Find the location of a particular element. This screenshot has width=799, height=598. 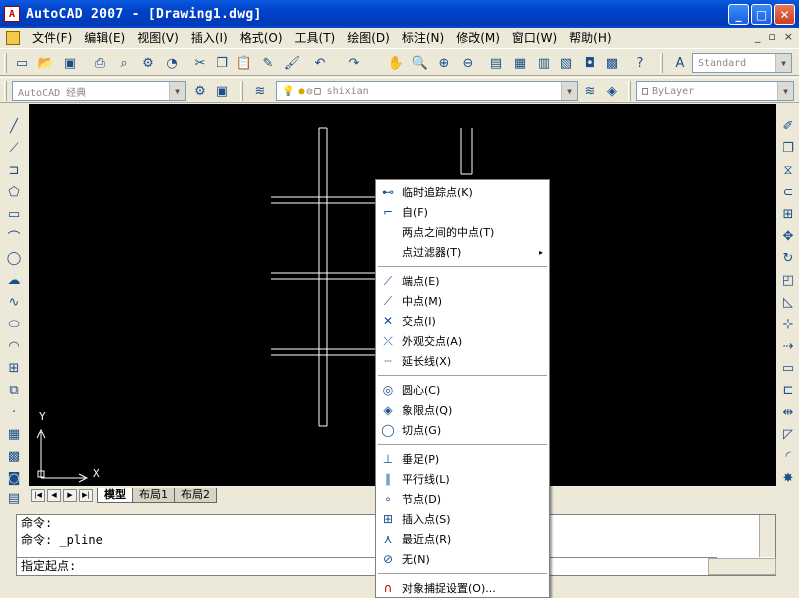

make-block-icon: ⧉ is located at coordinates (14, 390).